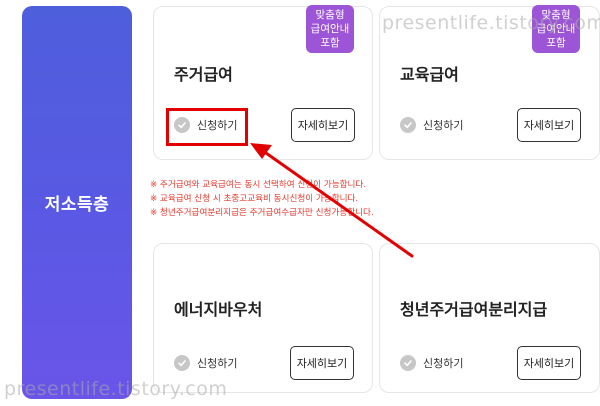  I want to click on watermark-top: presentlife.tistory.com, so click(491, 23).